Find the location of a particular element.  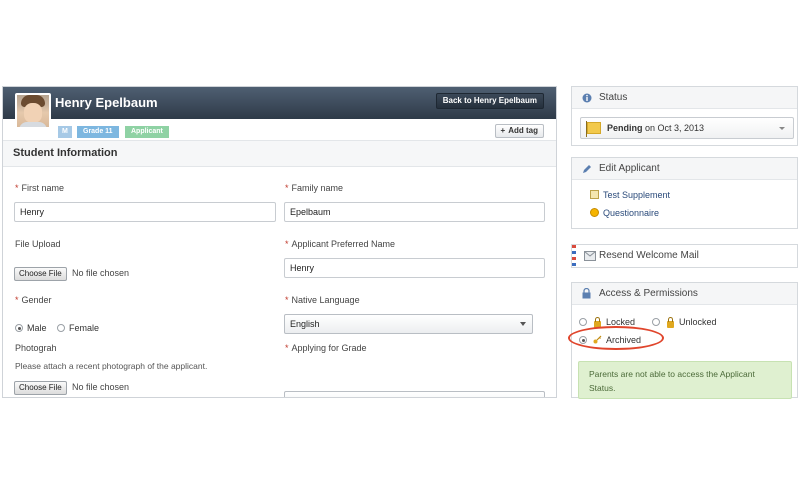

status-select: Pending on Oct 3, 2013 is located at coordinates (687, 128).